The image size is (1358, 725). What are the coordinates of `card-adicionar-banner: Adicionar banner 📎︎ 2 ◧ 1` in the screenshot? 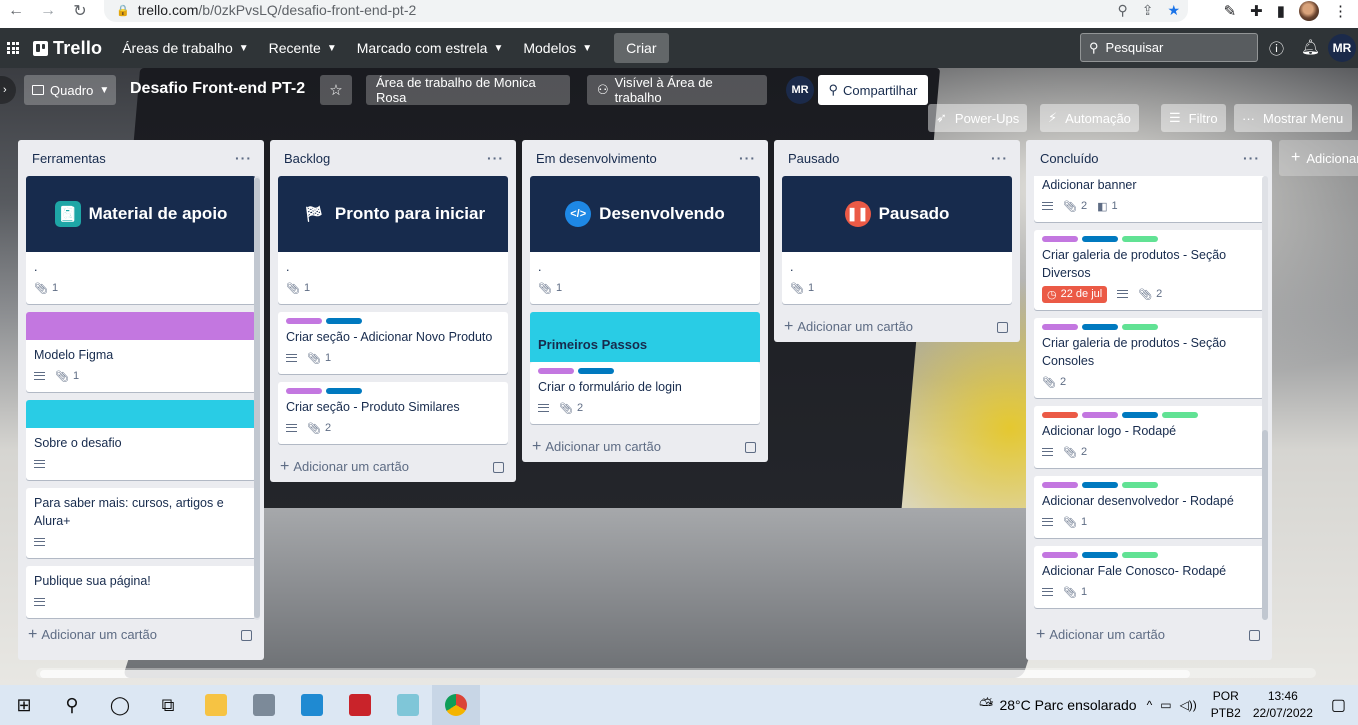 It's located at (1149, 199).